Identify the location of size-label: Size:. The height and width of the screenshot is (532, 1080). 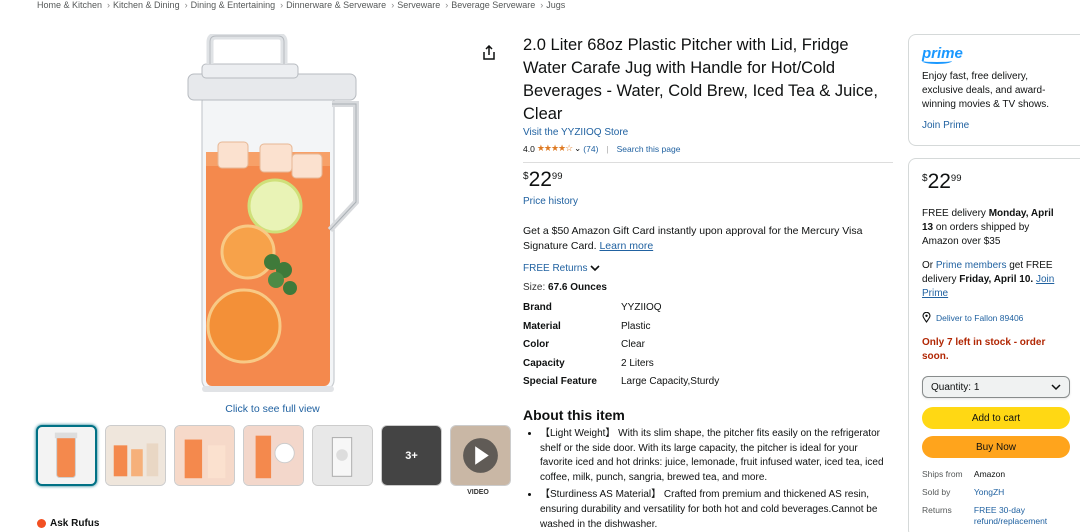
(534, 287).